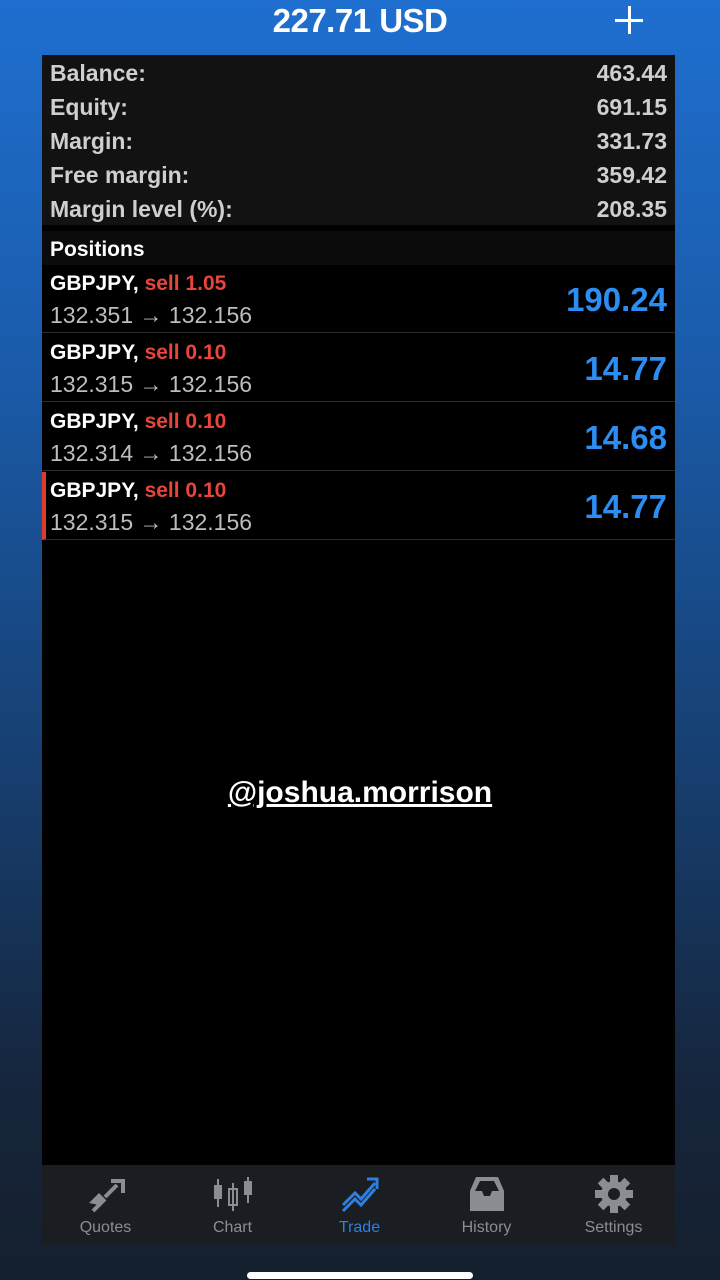 Image resolution: width=720 pixels, height=1280 pixels. What do you see at coordinates (233, 1194) in the screenshot?
I see `chart-icon` at bounding box center [233, 1194].